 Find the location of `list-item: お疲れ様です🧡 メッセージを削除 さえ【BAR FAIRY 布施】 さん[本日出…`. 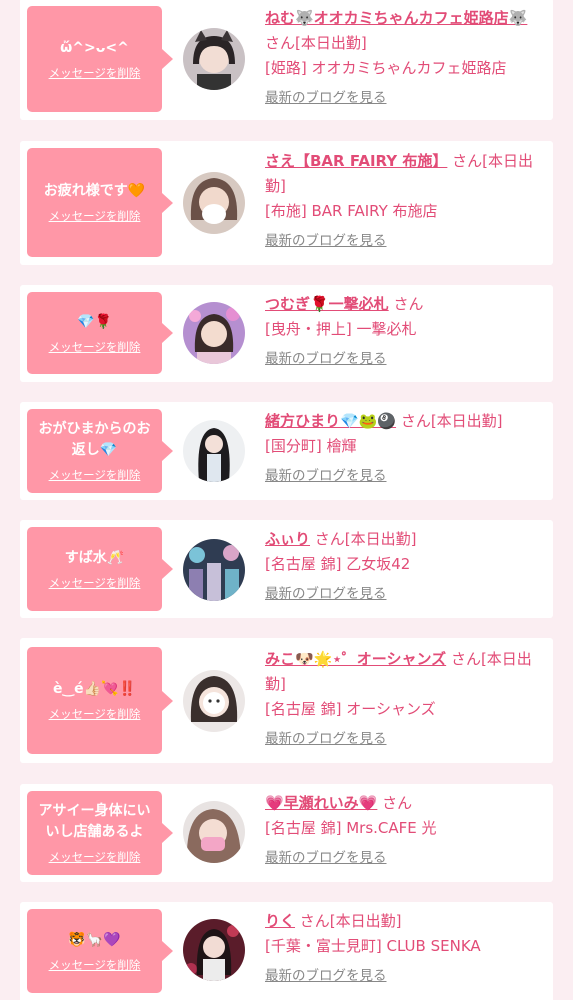

list-item: お疲れ様です🧡 メッセージを削除 さえ【BAR FAIRY 布施】 さん[本日出… is located at coordinates (286, 203).